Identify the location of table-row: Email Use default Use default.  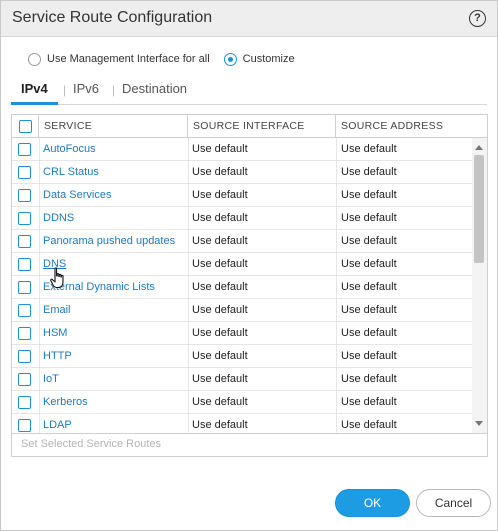
(242, 310).